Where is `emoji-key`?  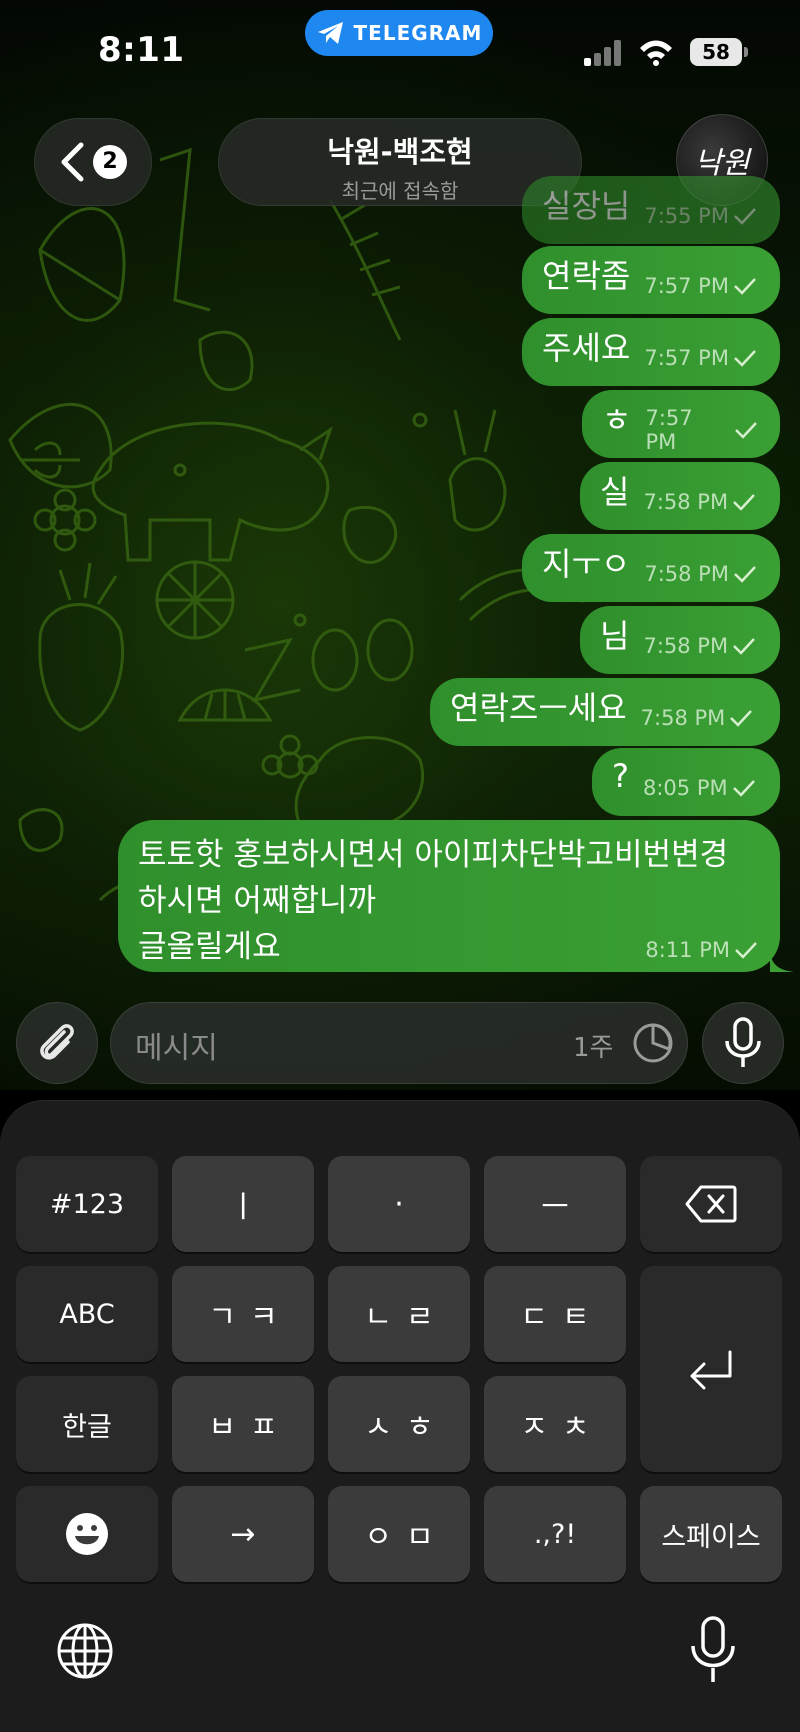 emoji-key is located at coordinates (87, 1534).